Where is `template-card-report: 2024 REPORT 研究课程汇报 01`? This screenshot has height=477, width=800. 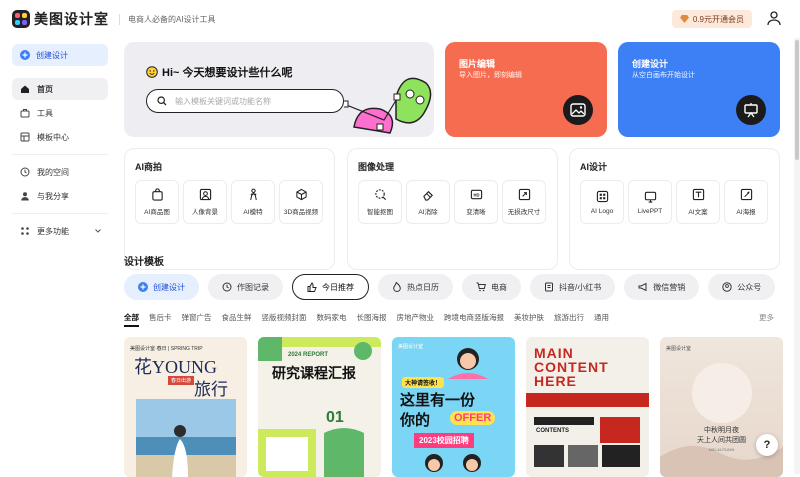 template-card-report: 2024 REPORT 研究课程汇报 01 is located at coordinates (319, 407).